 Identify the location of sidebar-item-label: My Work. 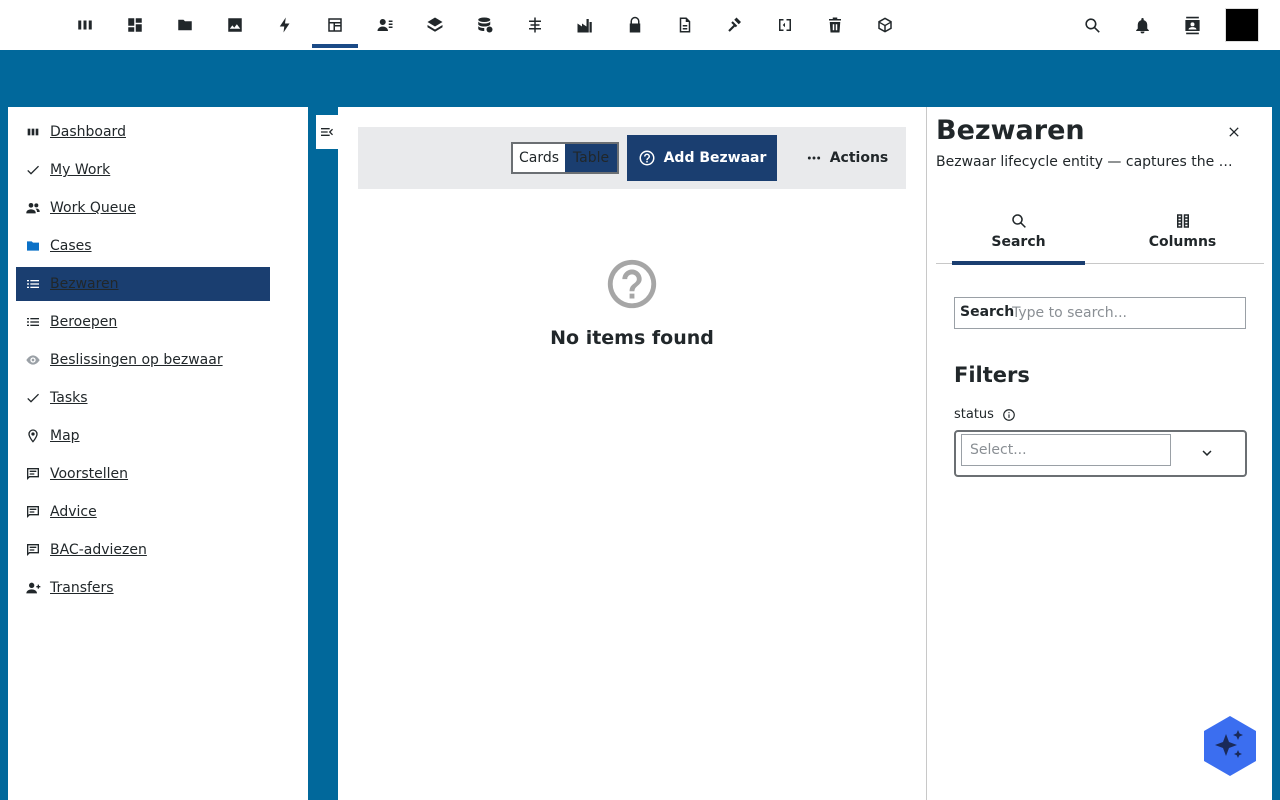
(80, 170).